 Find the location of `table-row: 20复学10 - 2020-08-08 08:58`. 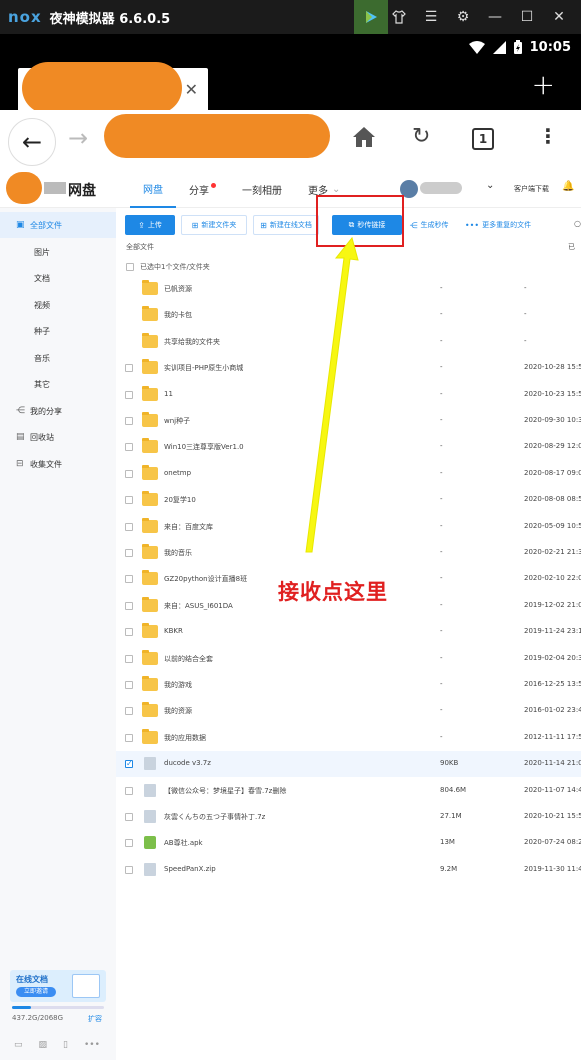

table-row: 20复学10 - 2020-08-08 08:58 is located at coordinates (348, 500).